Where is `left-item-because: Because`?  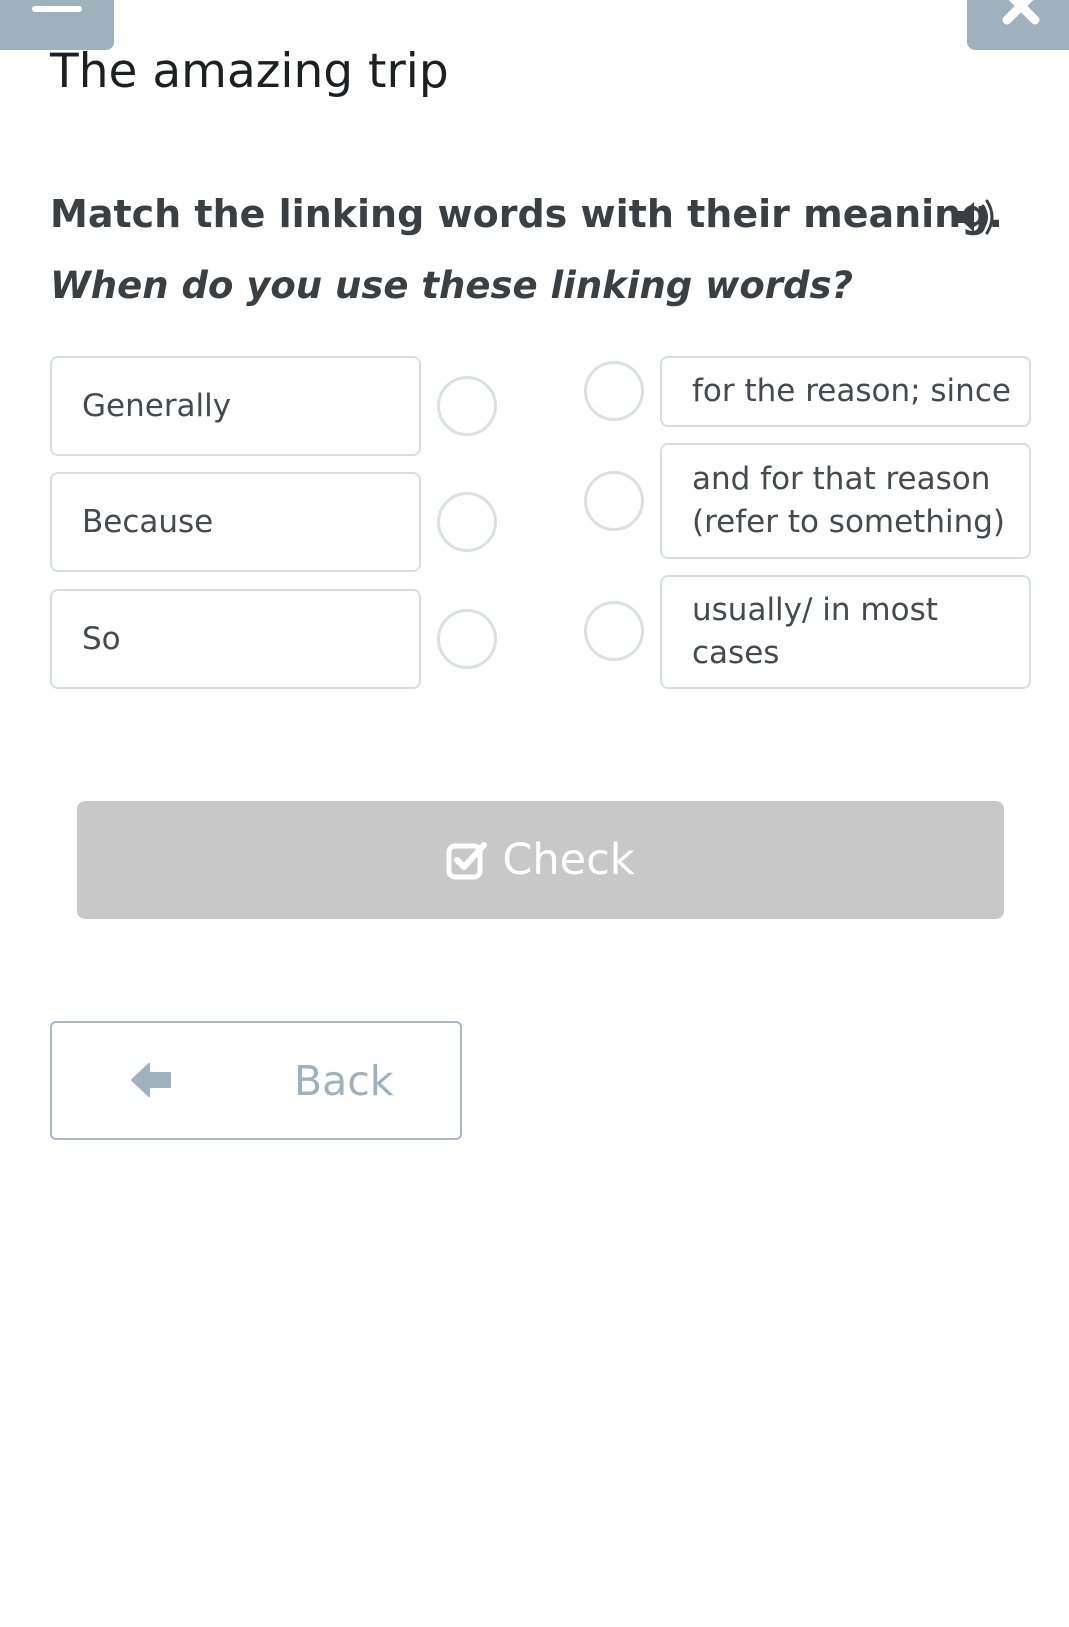
left-item-because: Because is located at coordinates (235, 522).